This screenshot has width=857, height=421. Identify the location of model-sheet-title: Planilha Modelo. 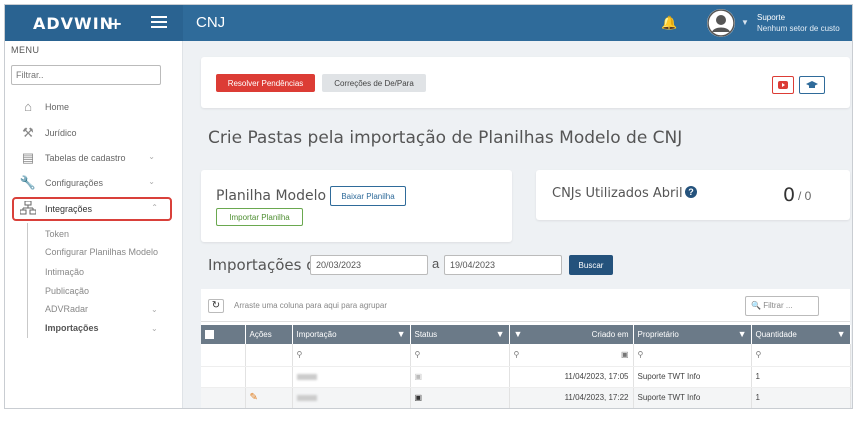
(271, 196).